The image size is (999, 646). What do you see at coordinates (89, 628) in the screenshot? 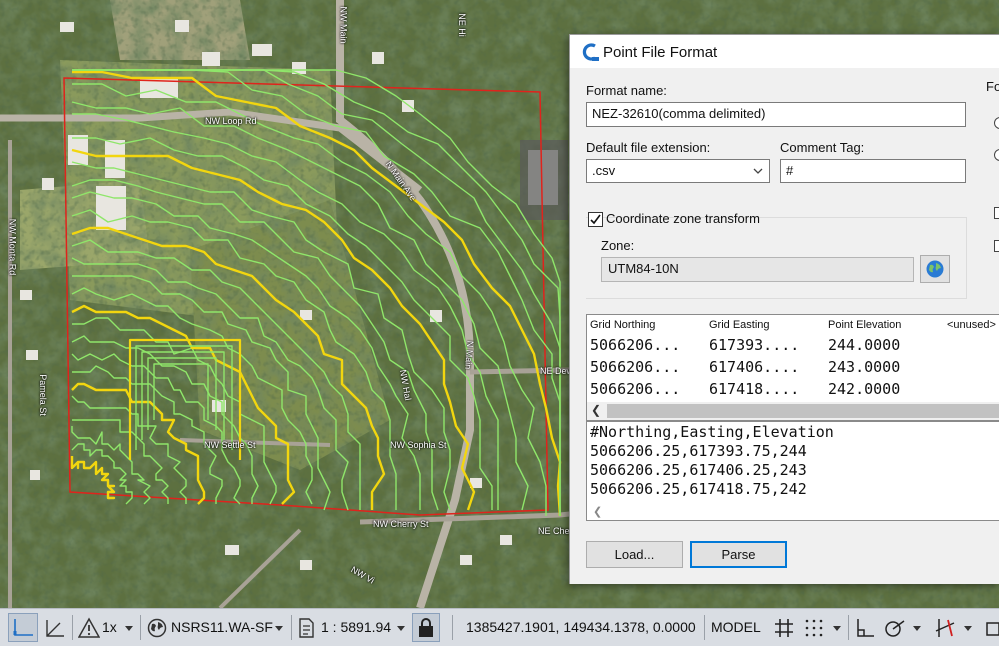
I see `annotation-warning-icon` at bounding box center [89, 628].